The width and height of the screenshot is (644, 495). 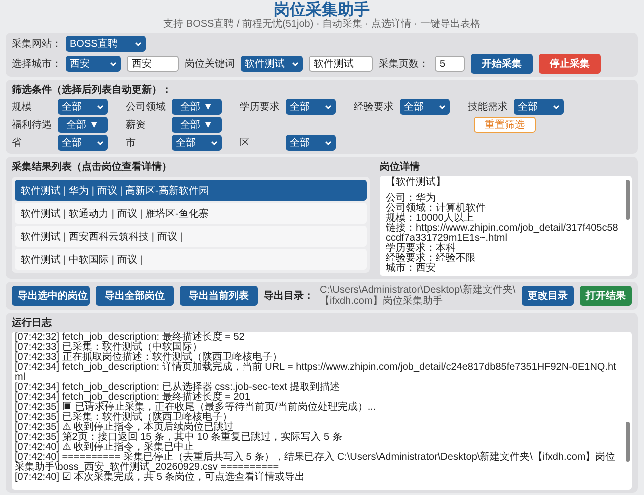 I want to click on export-button: 导出全部岗位, so click(x=135, y=296).